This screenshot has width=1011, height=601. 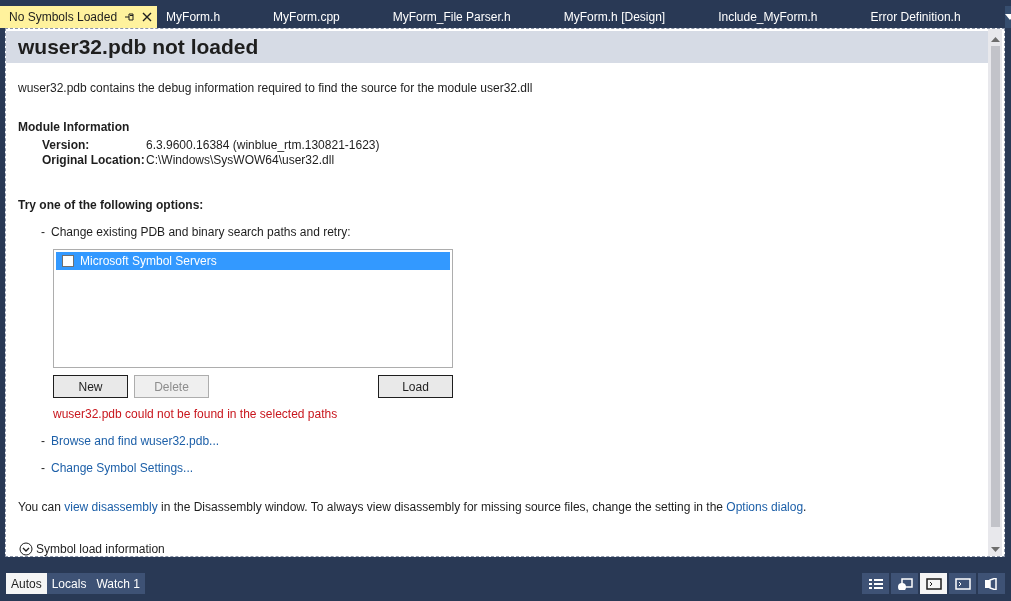 What do you see at coordinates (995, 39) in the screenshot?
I see `scroll-up-icon` at bounding box center [995, 39].